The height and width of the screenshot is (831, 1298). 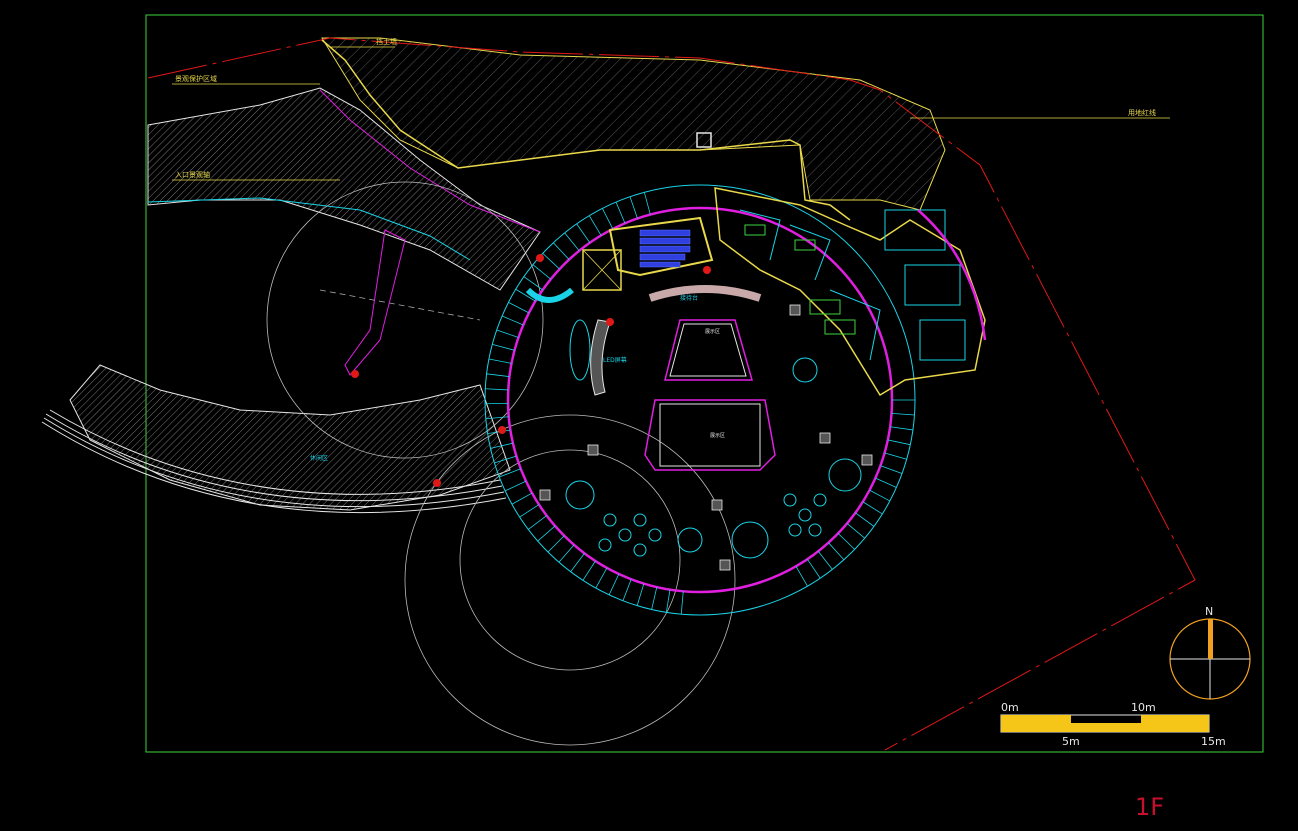 What do you see at coordinates (665, 248) in the screenshot?
I see `auditorium-seats` at bounding box center [665, 248].